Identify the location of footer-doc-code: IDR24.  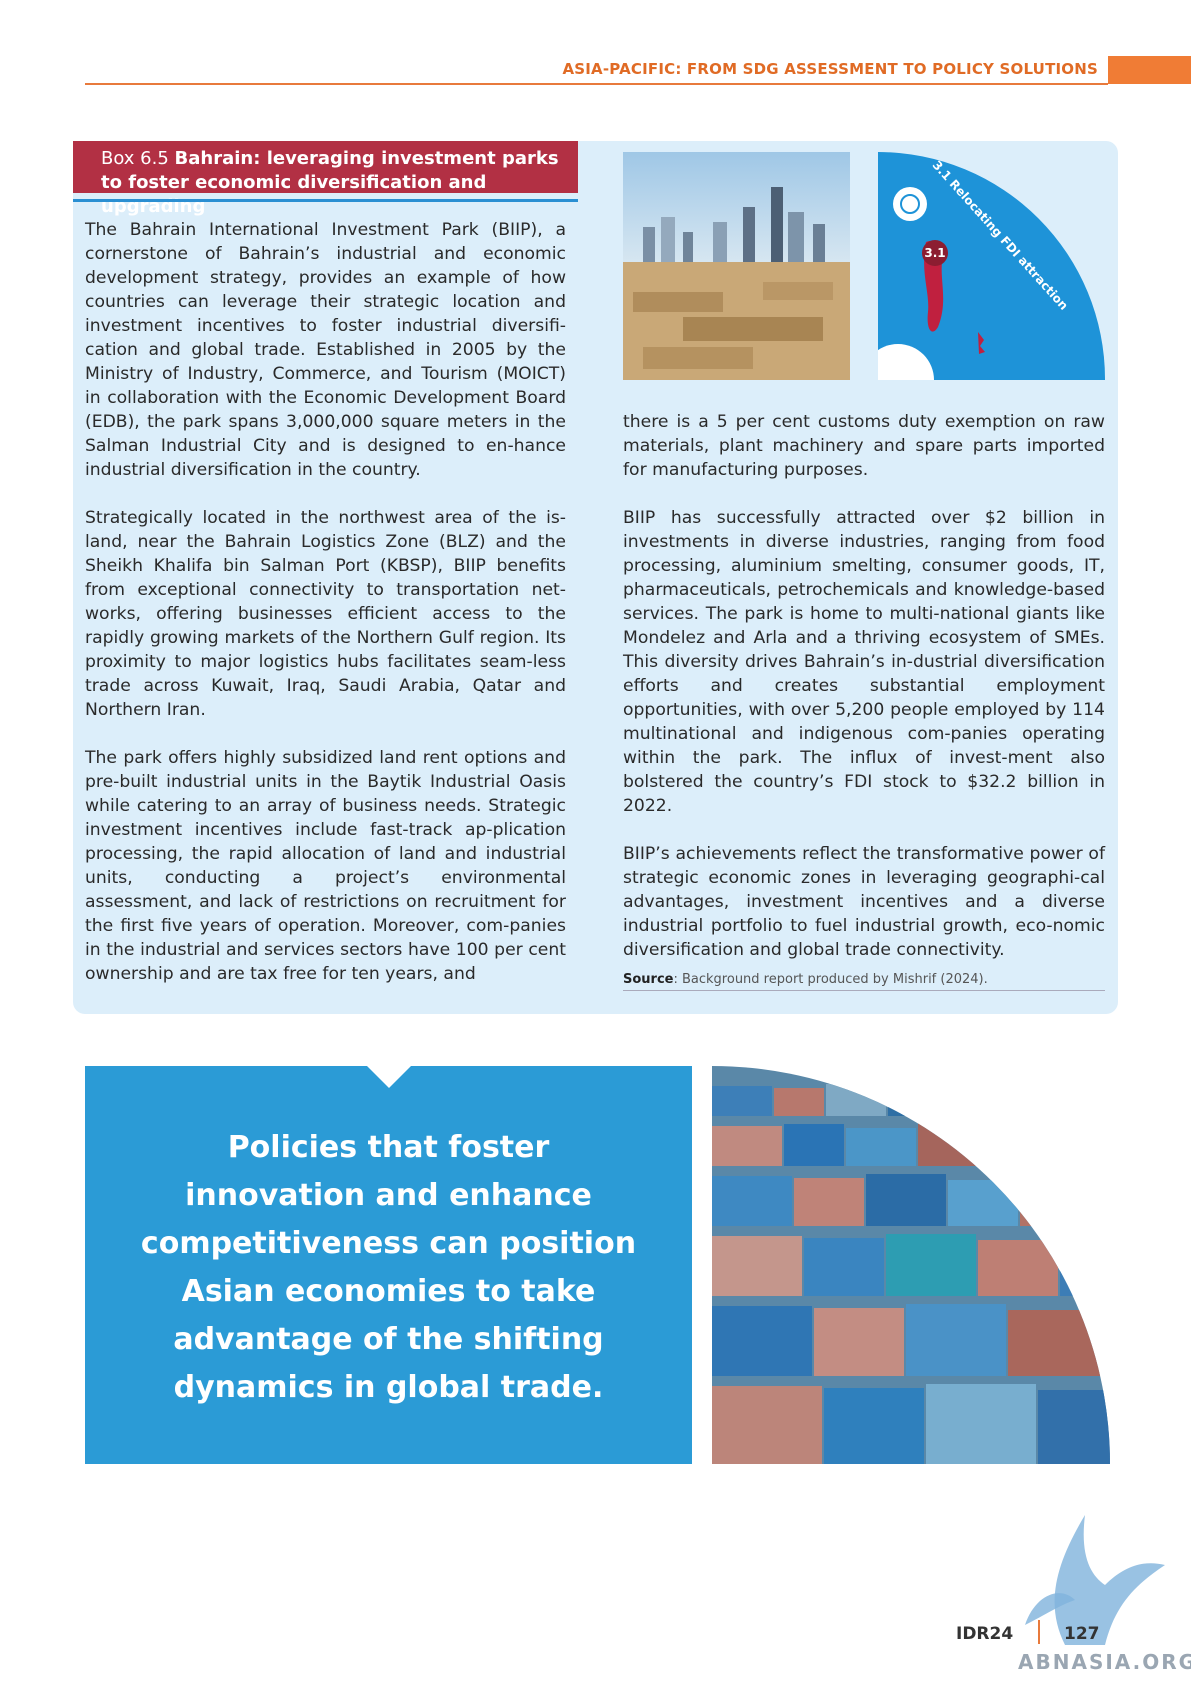
(985, 1634).